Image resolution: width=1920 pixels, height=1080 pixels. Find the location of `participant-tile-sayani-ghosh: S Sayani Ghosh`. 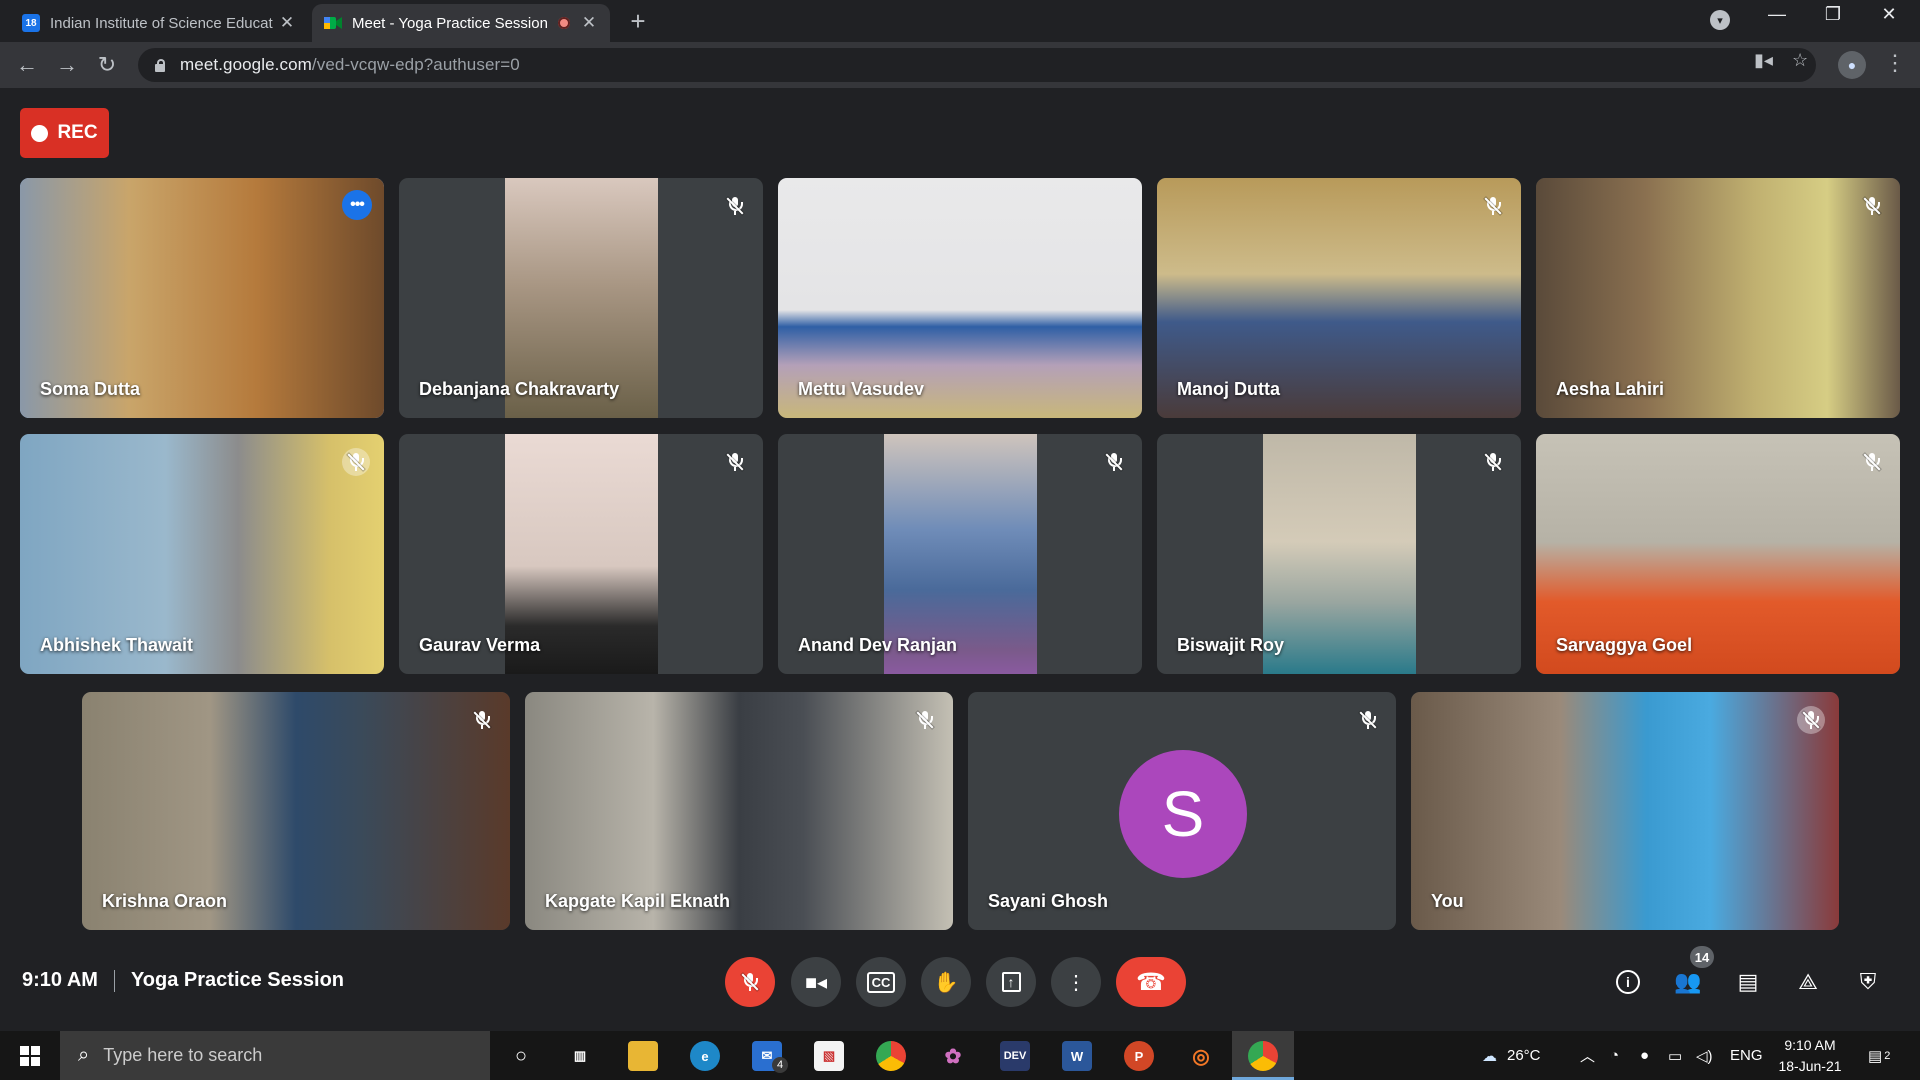

participant-tile-sayani-ghosh: S Sayani Ghosh is located at coordinates (1182, 811).